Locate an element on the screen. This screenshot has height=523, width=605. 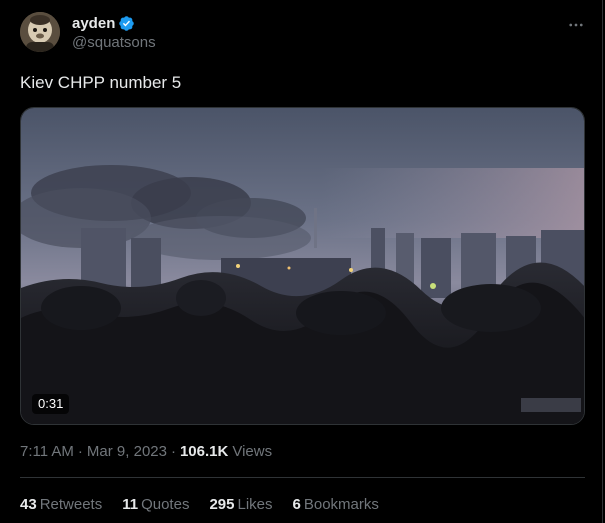
tweet-stats: 43 Retweets 11 Quotes 295 Likes 6 Bookmarks is located at coordinates (209, 504).